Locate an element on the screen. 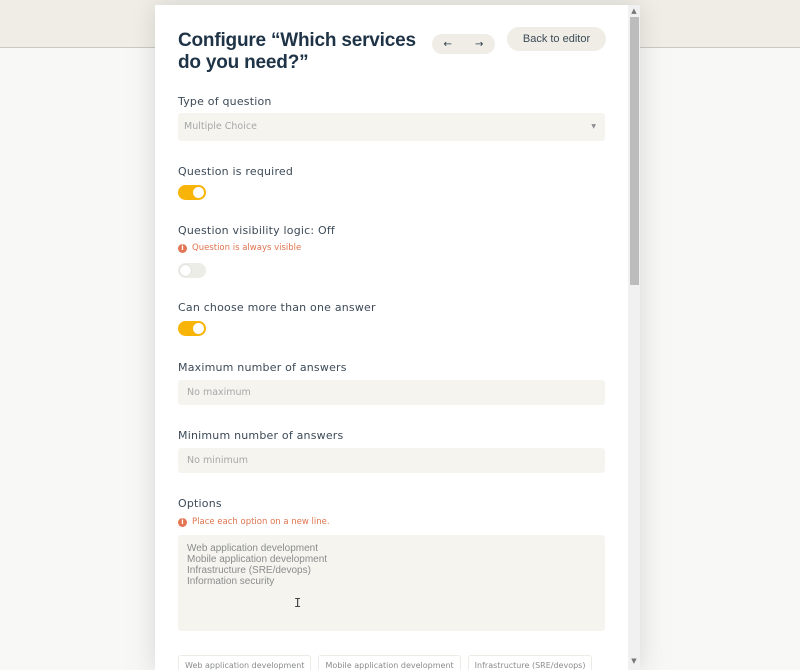 This screenshot has height=670, width=800. question-required-toggle is located at coordinates (192, 192).